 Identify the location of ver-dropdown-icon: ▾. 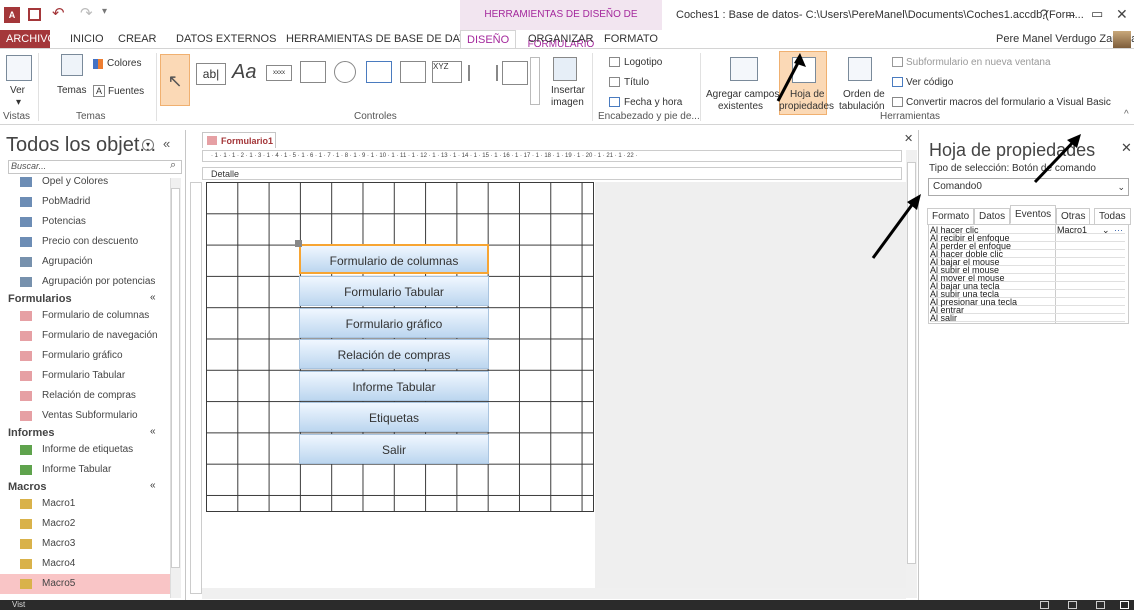
(18, 102).